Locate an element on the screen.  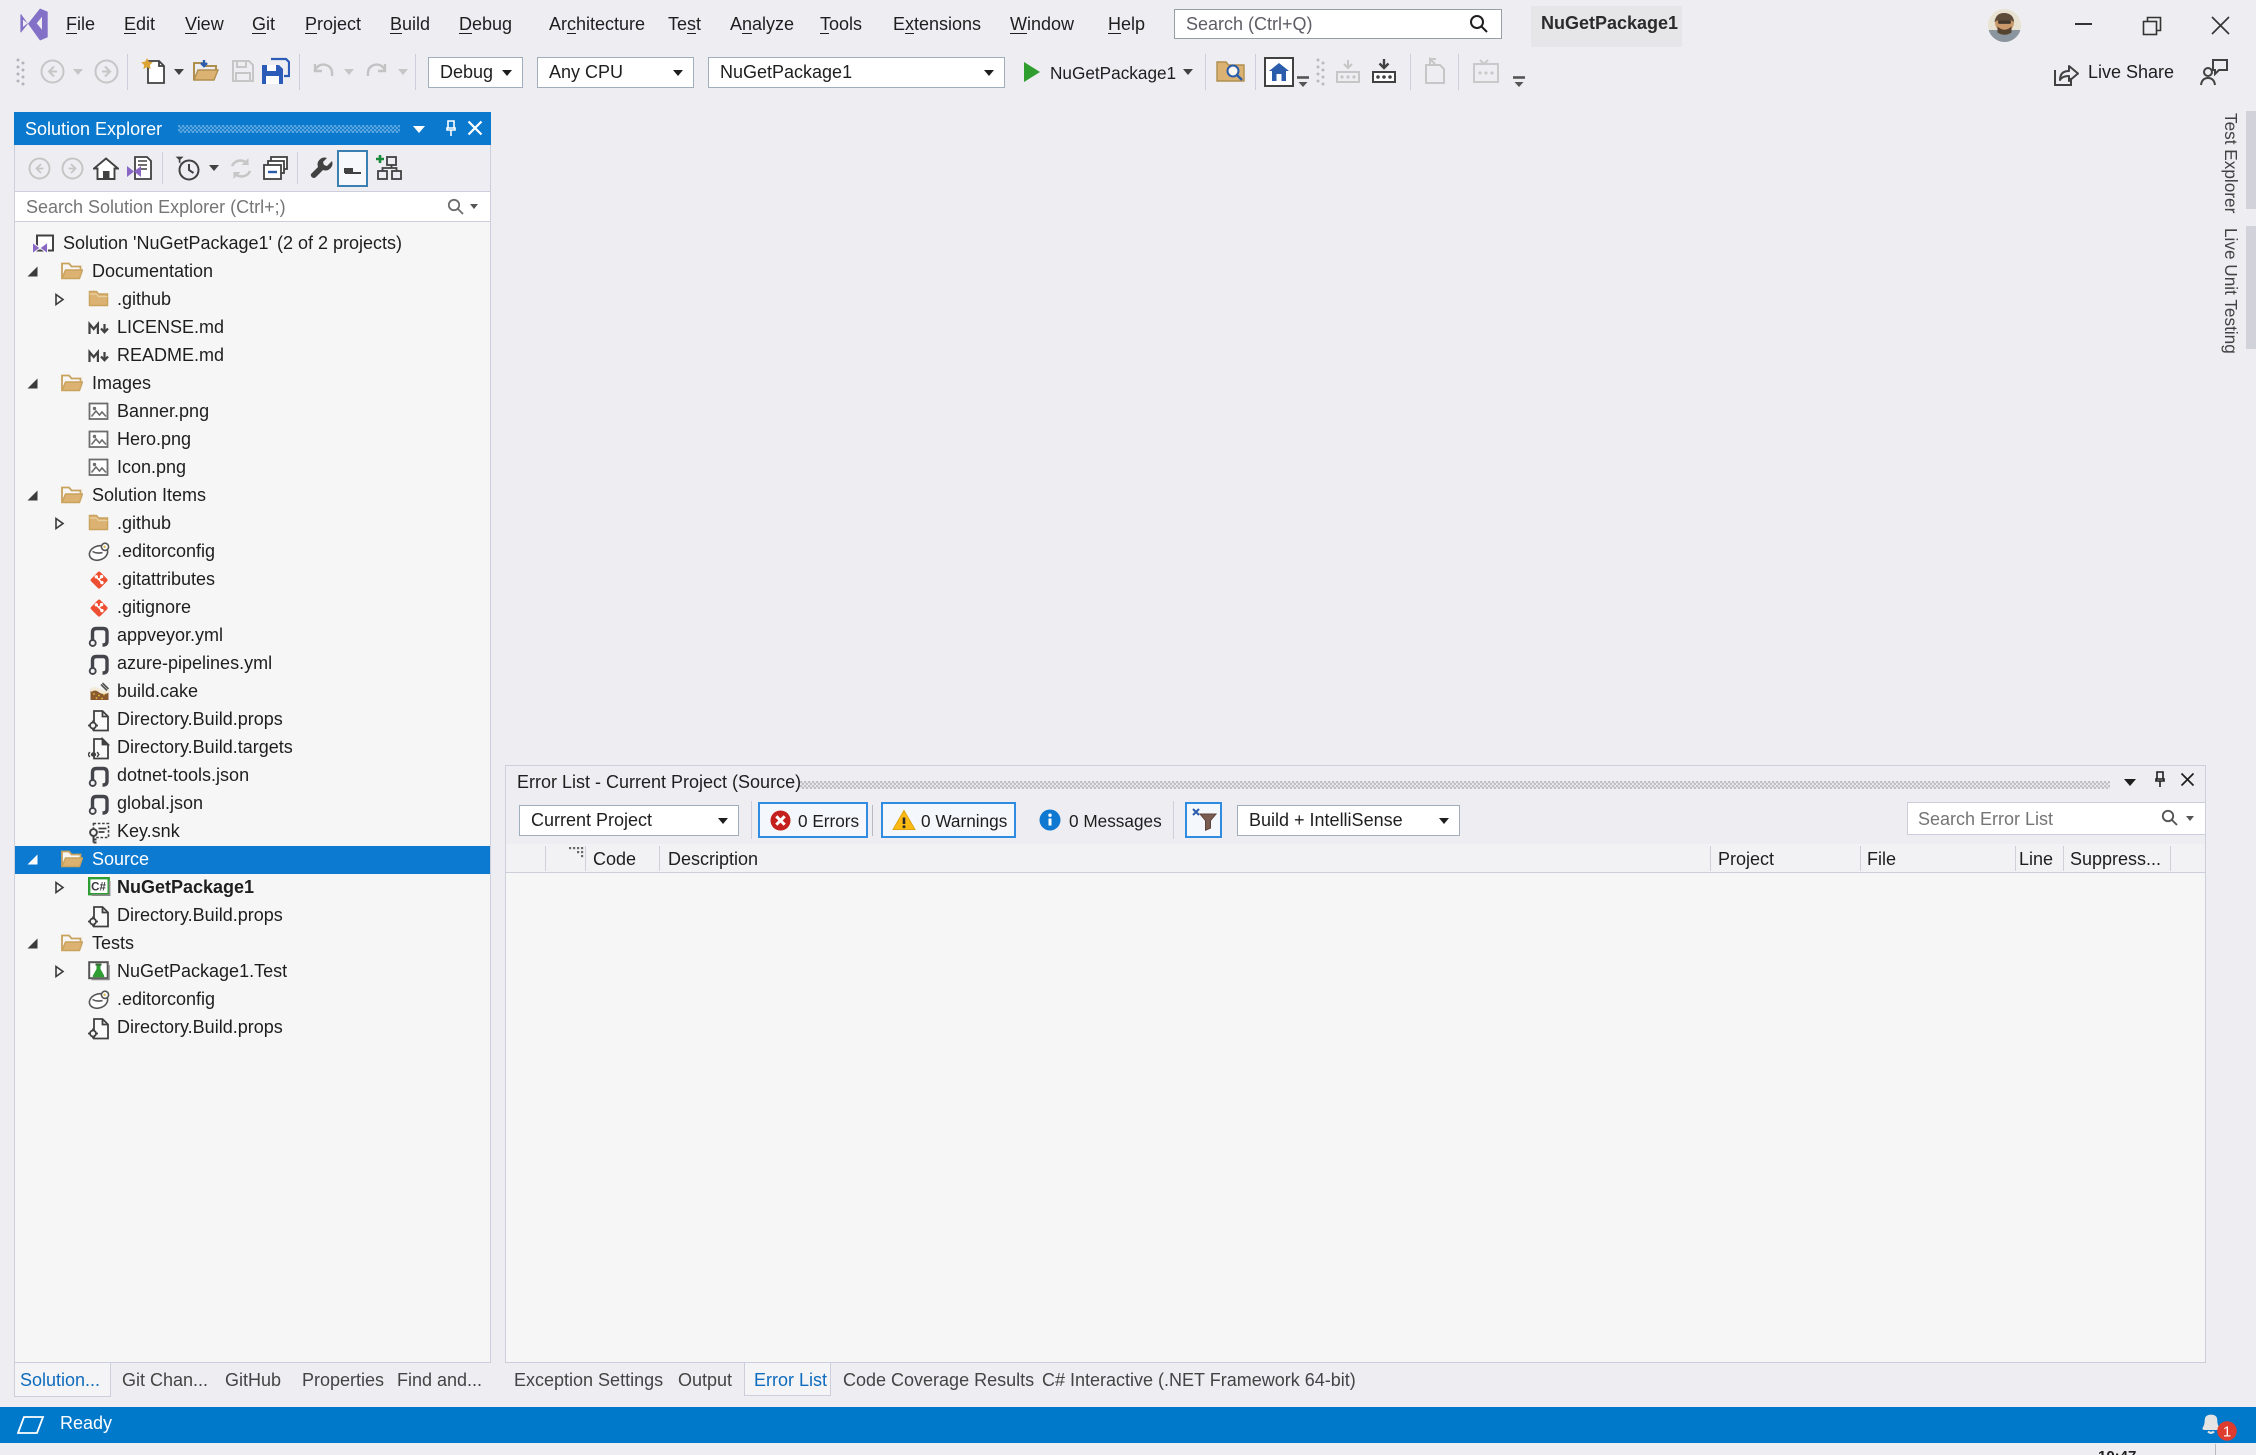
svg-text: C# is located at coordinates (98, 888).